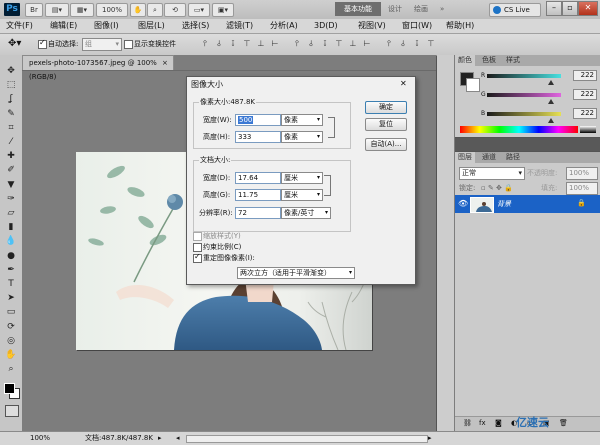  I want to click on dialog-titlebar: 图像大小 ✕, so click(301, 84).